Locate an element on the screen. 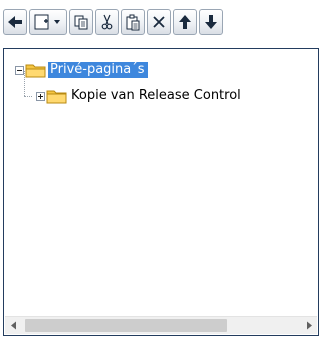  delete-button is located at coordinates (159, 22).